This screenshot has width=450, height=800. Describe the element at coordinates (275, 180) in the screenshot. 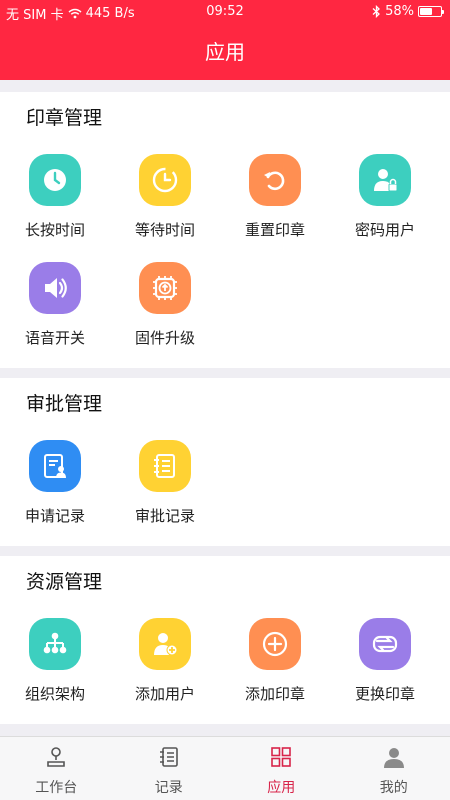

I see `reset-icon` at that location.